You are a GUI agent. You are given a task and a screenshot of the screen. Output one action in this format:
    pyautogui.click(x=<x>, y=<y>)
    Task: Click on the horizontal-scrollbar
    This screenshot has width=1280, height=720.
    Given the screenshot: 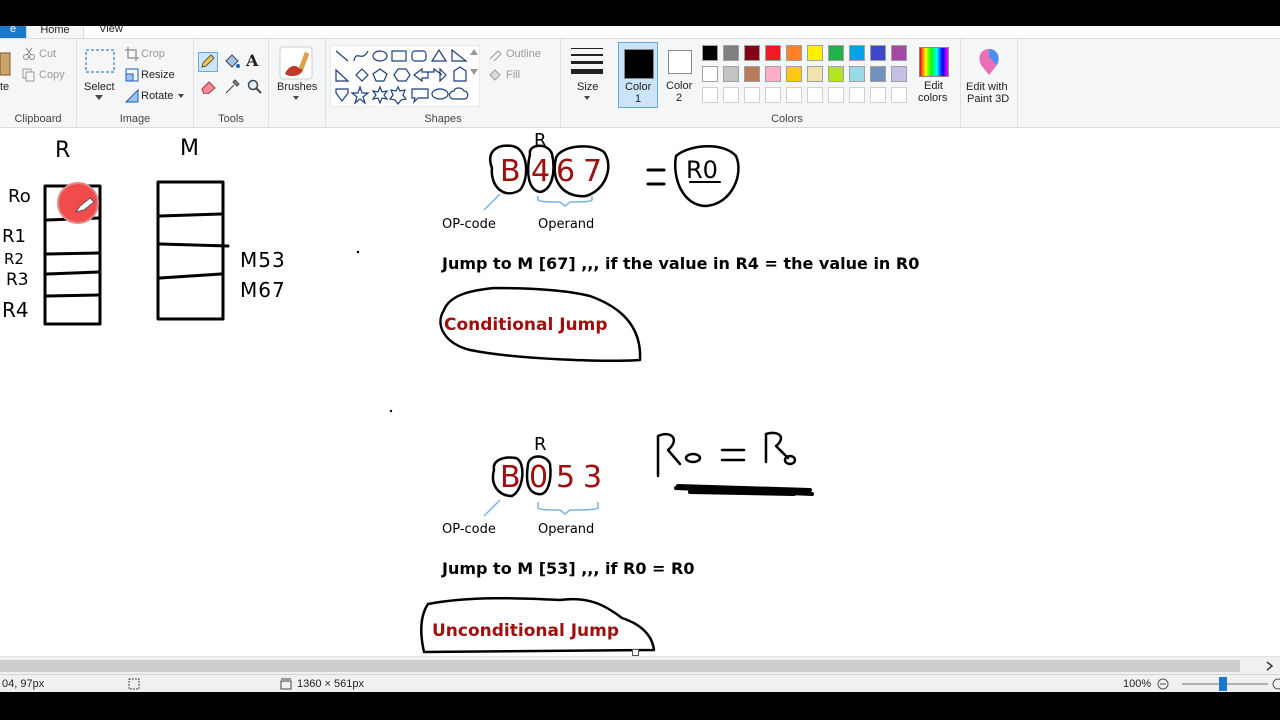 What is the action you would take?
    pyautogui.click(x=640, y=665)
    